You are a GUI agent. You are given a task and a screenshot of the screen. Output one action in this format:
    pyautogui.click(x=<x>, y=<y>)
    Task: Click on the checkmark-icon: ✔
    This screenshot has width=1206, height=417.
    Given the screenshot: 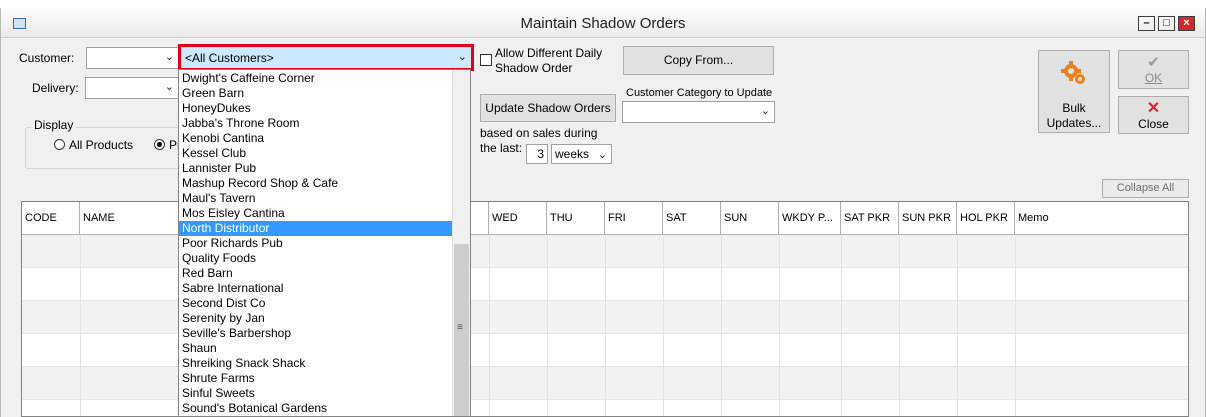 What is the action you would take?
    pyautogui.click(x=1153, y=62)
    